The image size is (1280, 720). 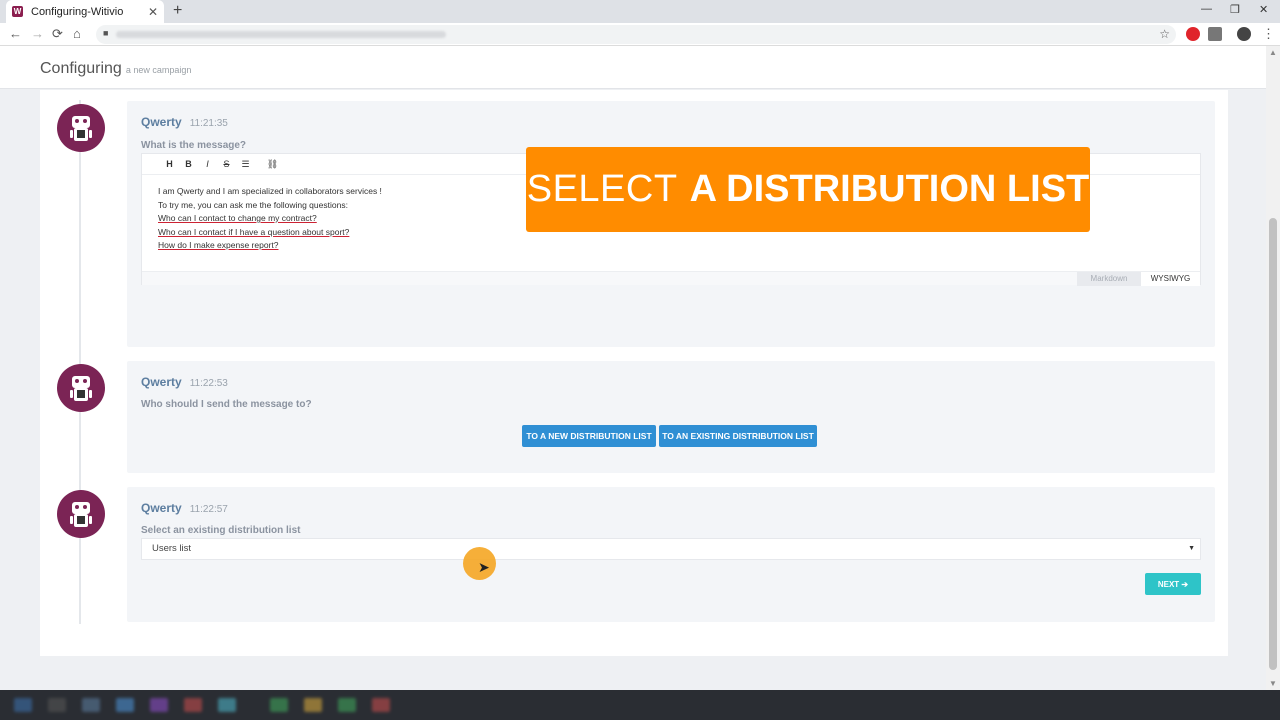 What do you see at coordinates (1263, 9) in the screenshot?
I see `close-window-button: ✕` at bounding box center [1263, 9].